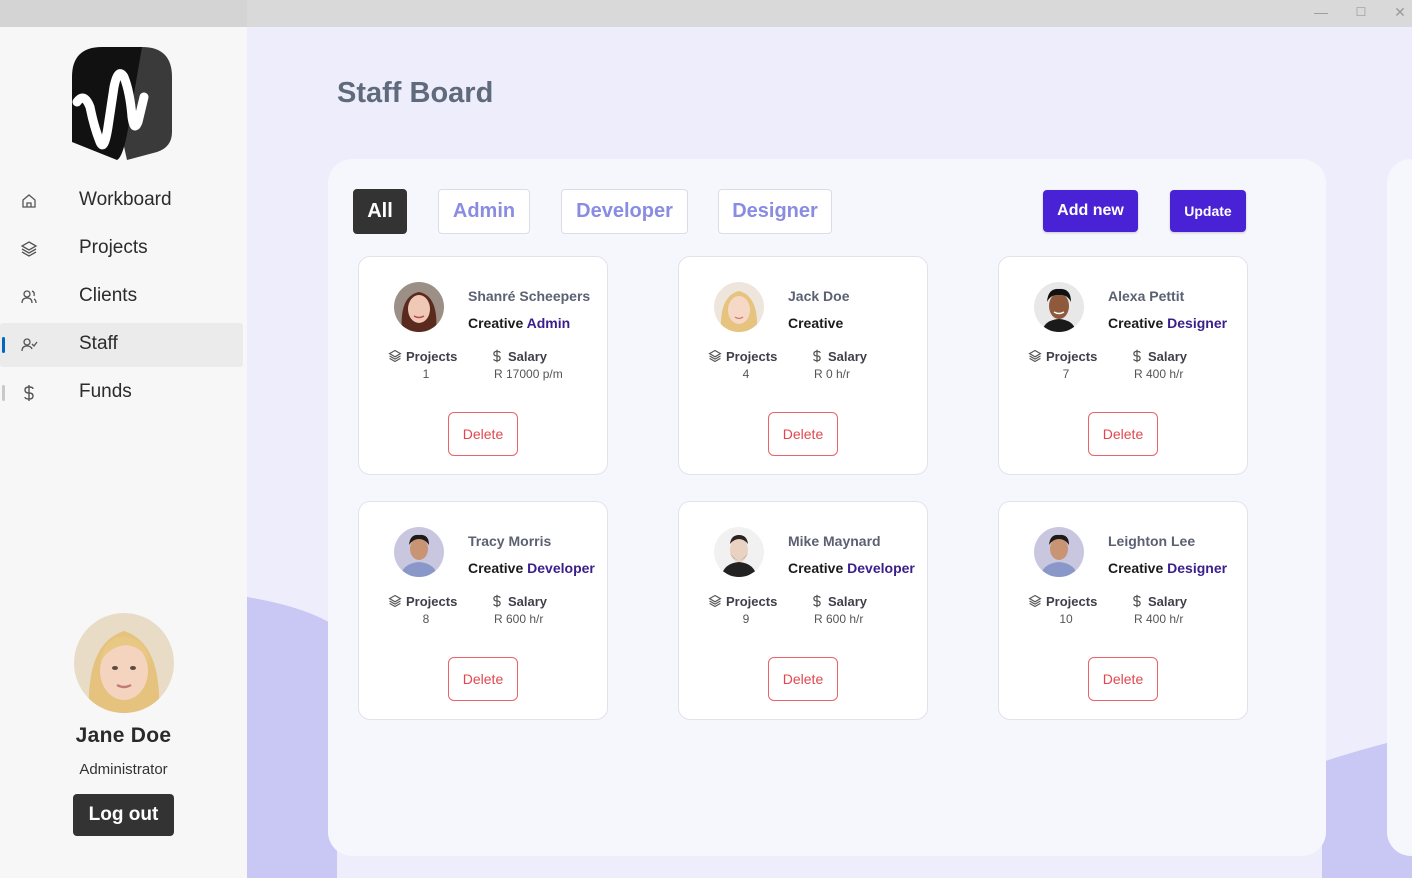 This screenshot has height=878, width=1412. Describe the element at coordinates (1066, 619) in the screenshot. I see `projects-count: 10` at that location.